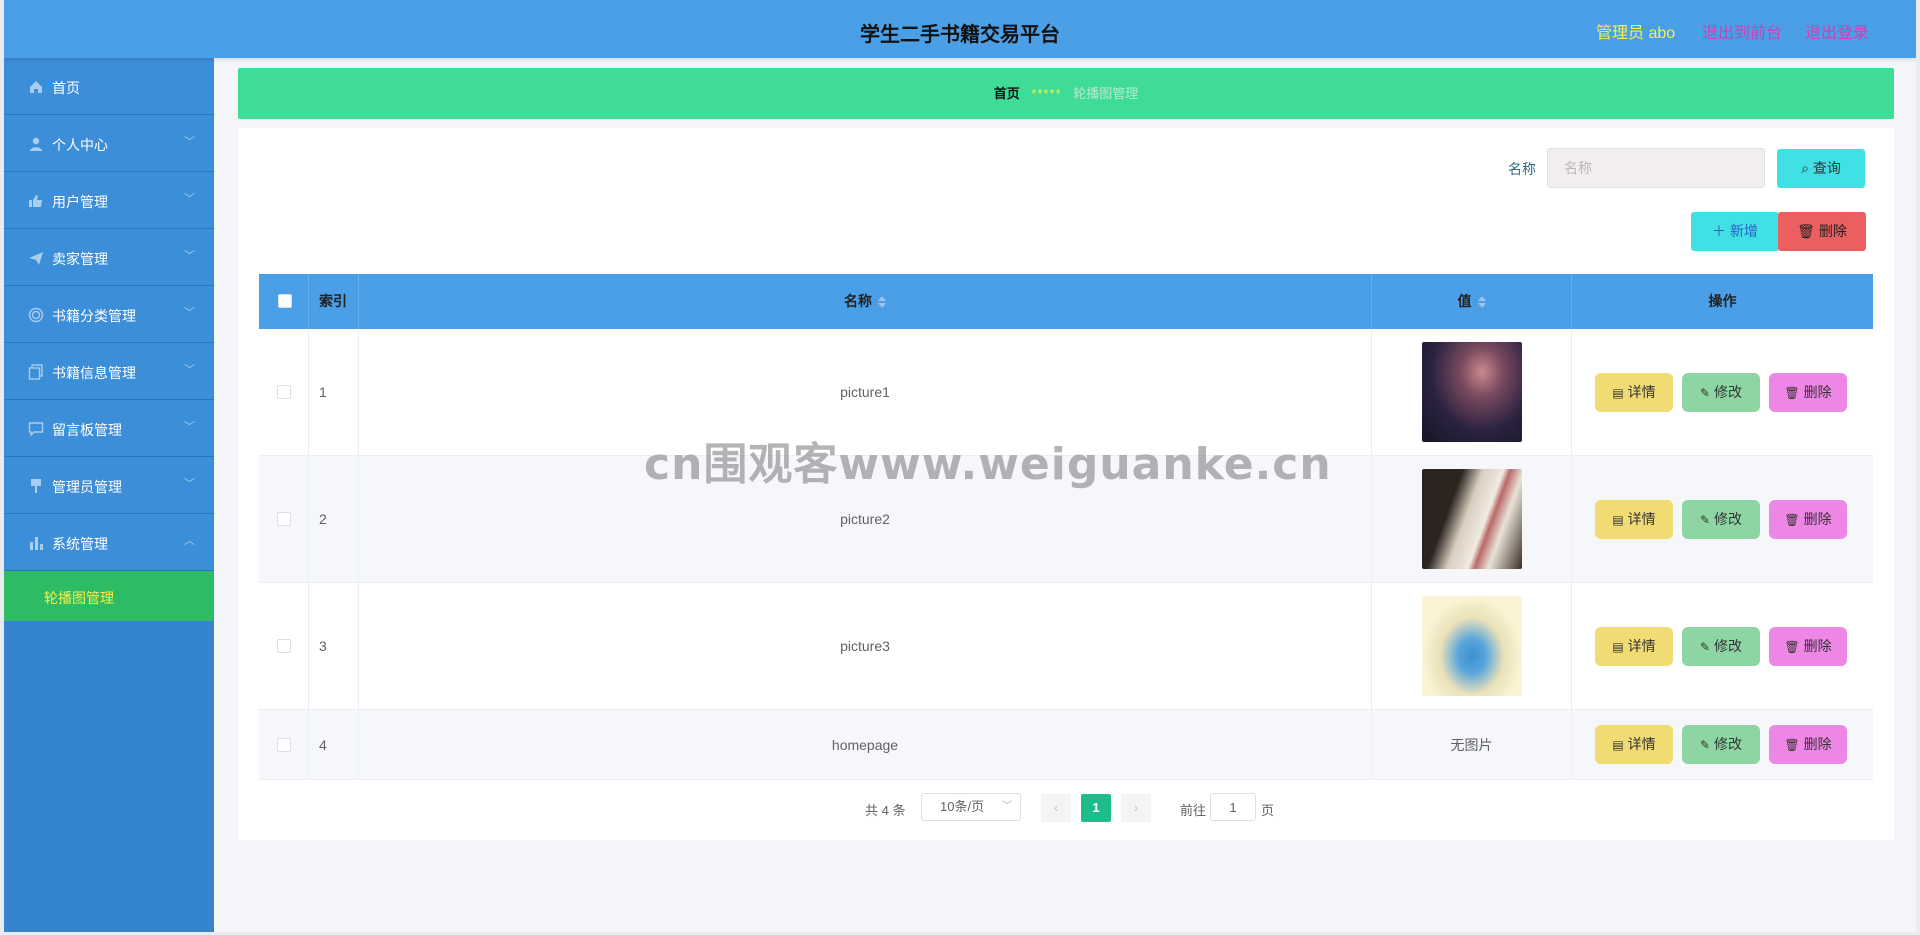 This screenshot has height=935, width=1920. I want to click on row-index: 4, so click(334, 744).